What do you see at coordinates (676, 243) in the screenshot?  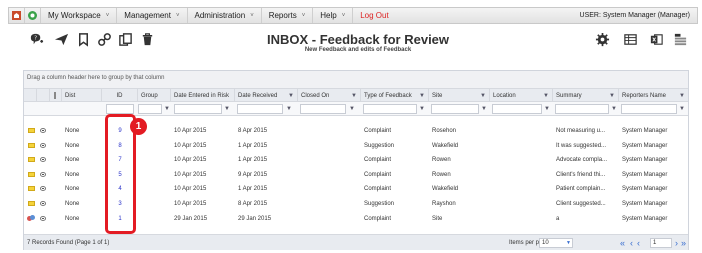 I see `next-page-icon: ›` at bounding box center [676, 243].